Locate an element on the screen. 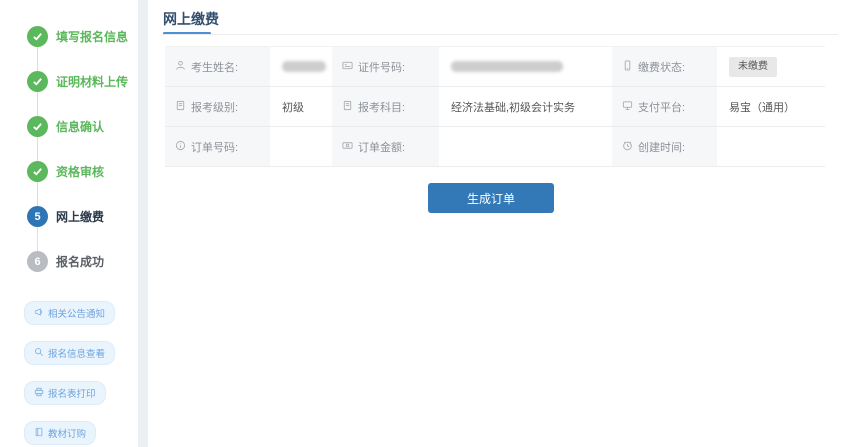 The width and height of the screenshot is (846, 447). step-label: 信息确认 is located at coordinates (80, 127).